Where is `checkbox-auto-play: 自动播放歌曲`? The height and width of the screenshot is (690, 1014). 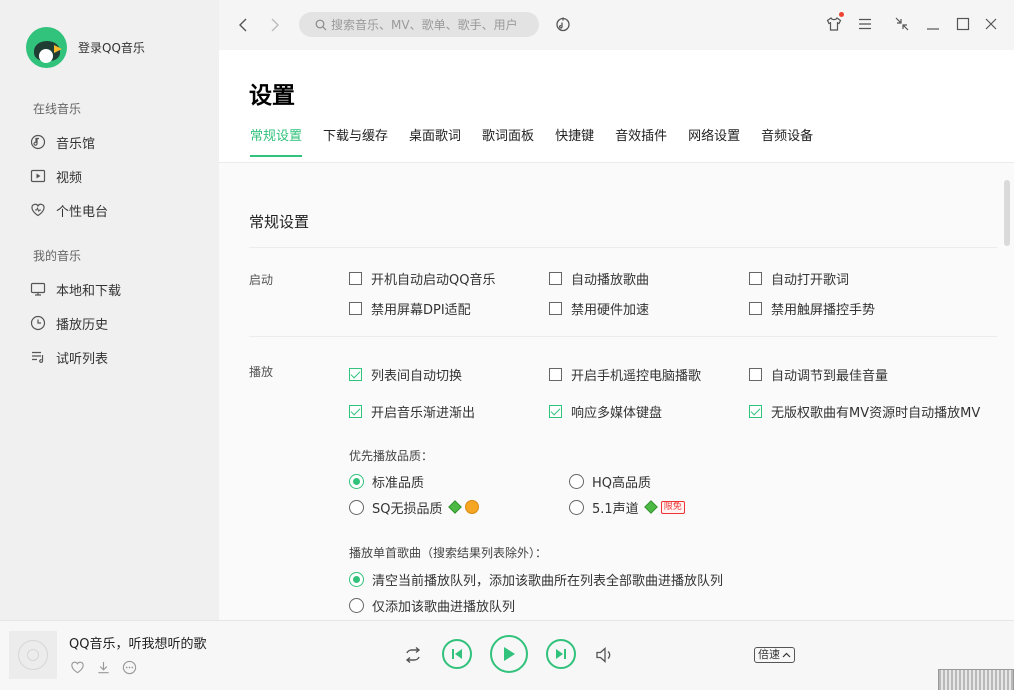 checkbox-auto-play: 自动播放歌曲 is located at coordinates (599, 278).